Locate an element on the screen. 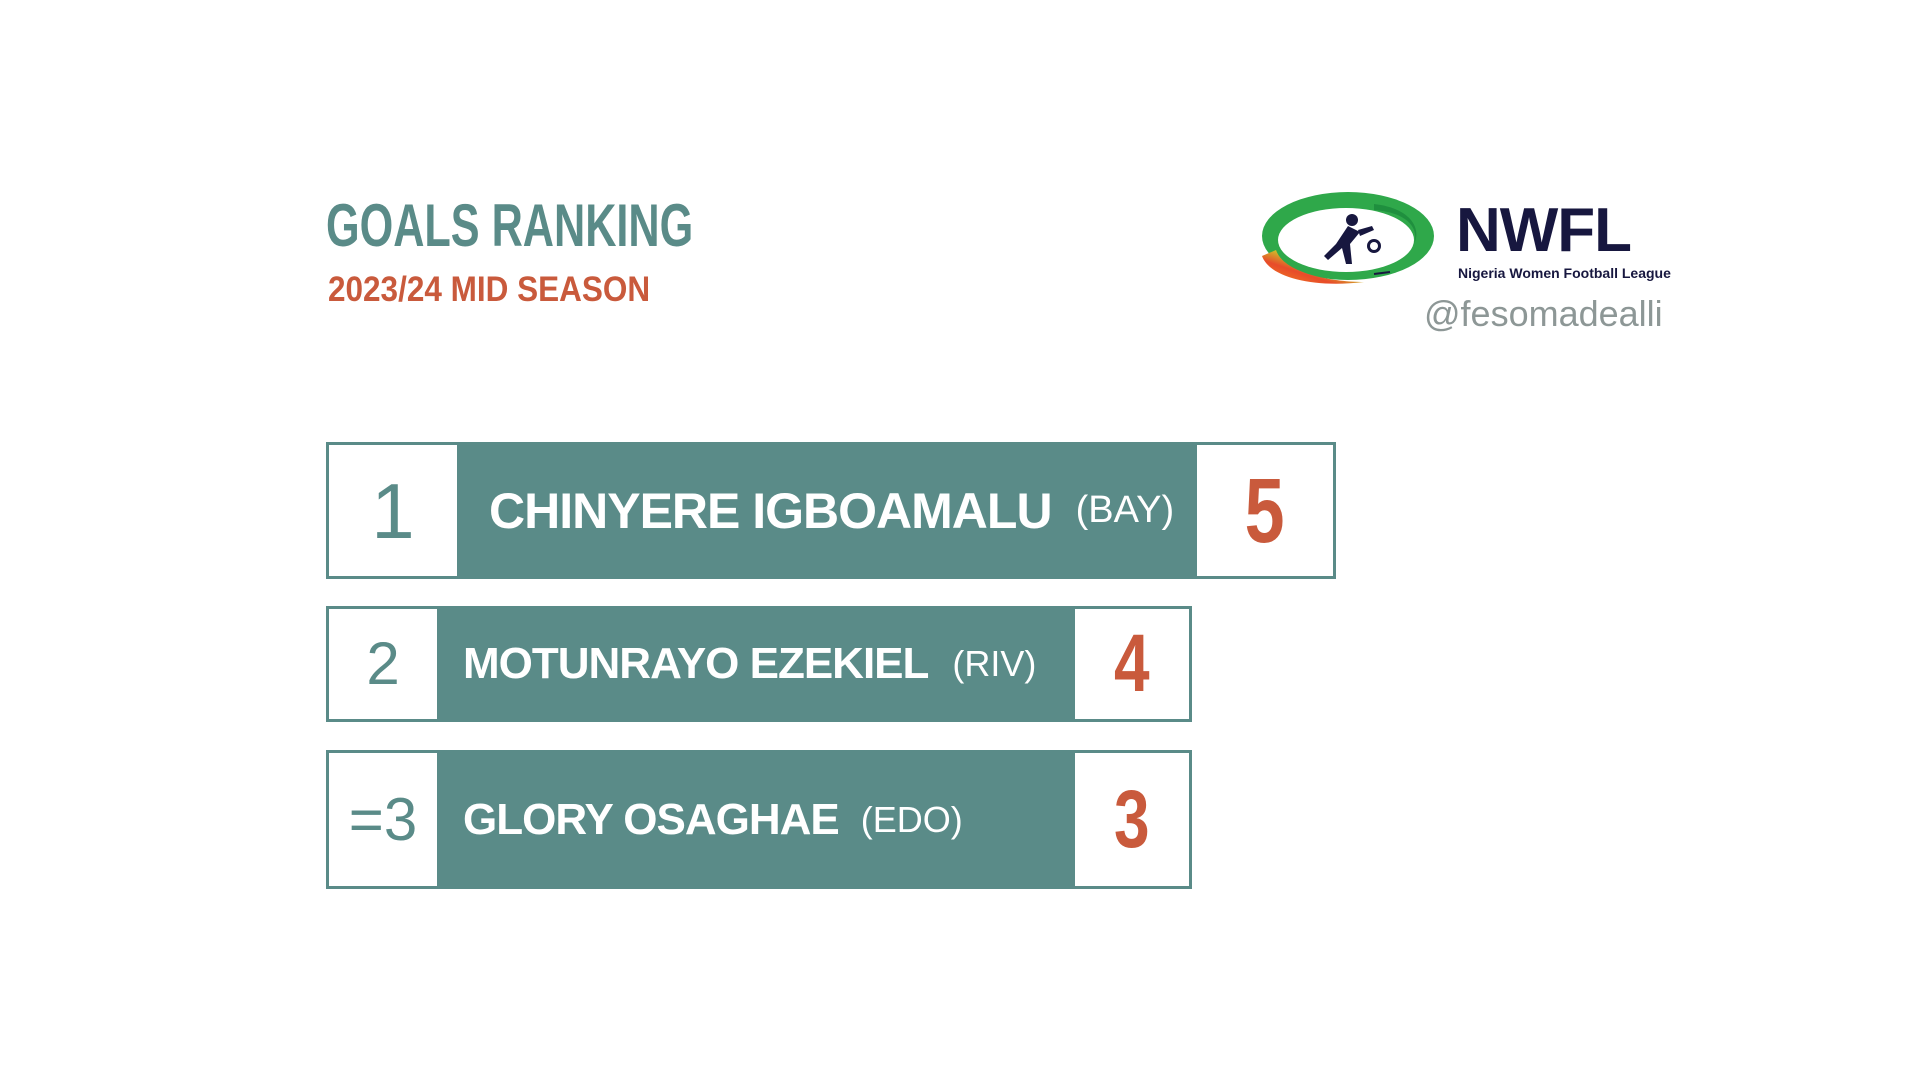 Image resolution: width=1920 pixels, height=1080 pixels. player-cell: MOTUNRAYO EZEKIEL (RIV) is located at coordinates (756, 664).